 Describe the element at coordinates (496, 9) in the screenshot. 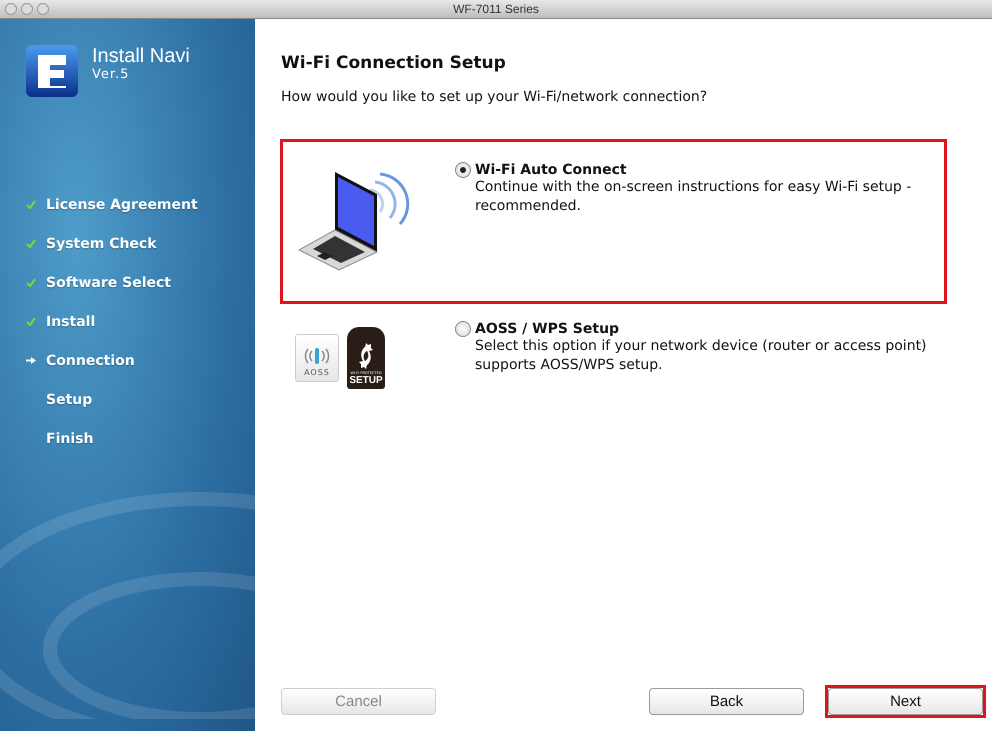

I see `window-title: WF-7011 Series` at that location.